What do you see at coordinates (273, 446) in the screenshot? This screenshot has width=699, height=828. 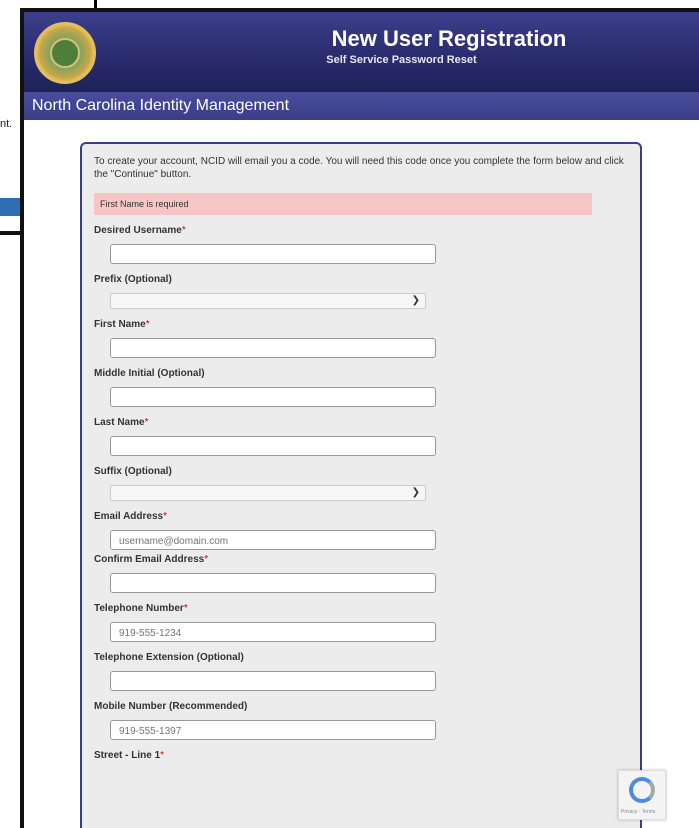 I see `last-name-input` at bounding box center [273, 446].